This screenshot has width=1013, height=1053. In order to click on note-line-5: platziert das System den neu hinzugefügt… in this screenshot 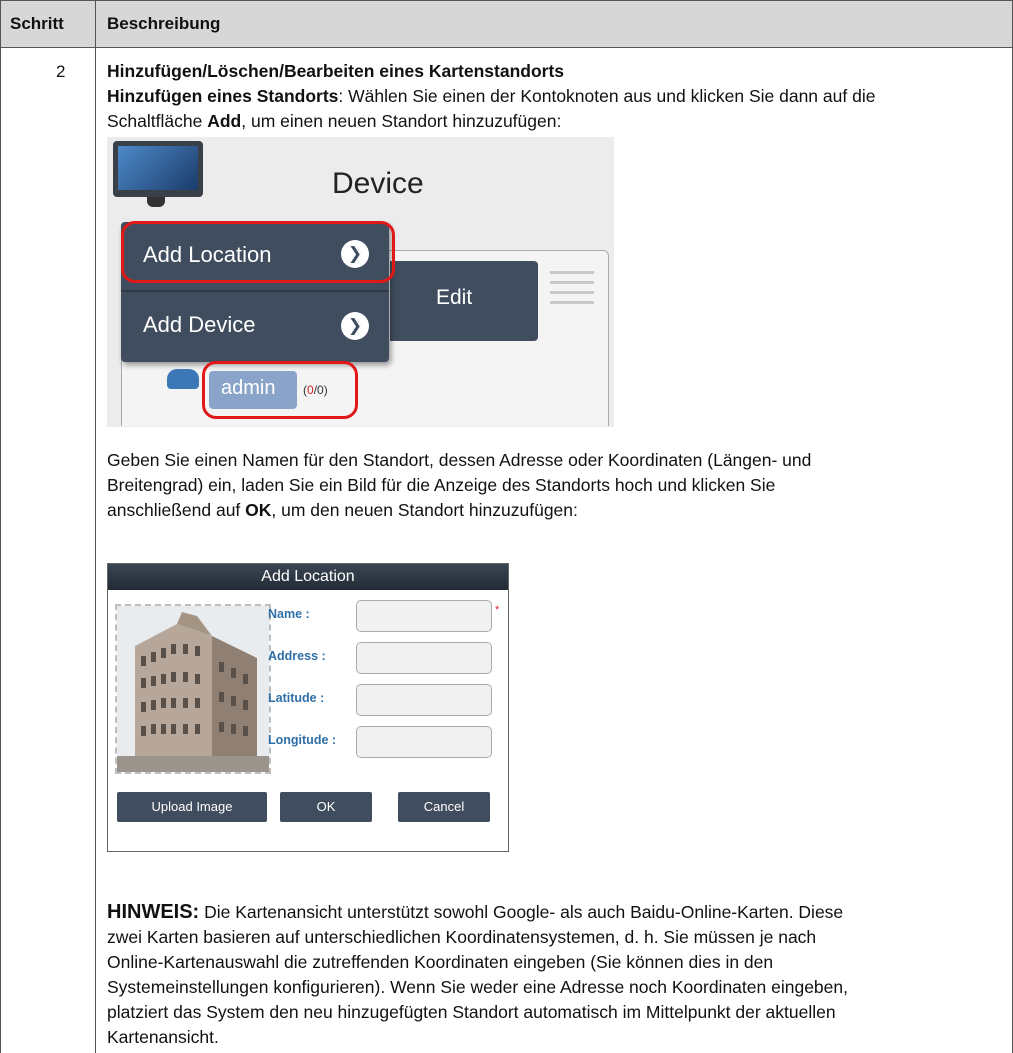, I will do `click(471, 1012)`.